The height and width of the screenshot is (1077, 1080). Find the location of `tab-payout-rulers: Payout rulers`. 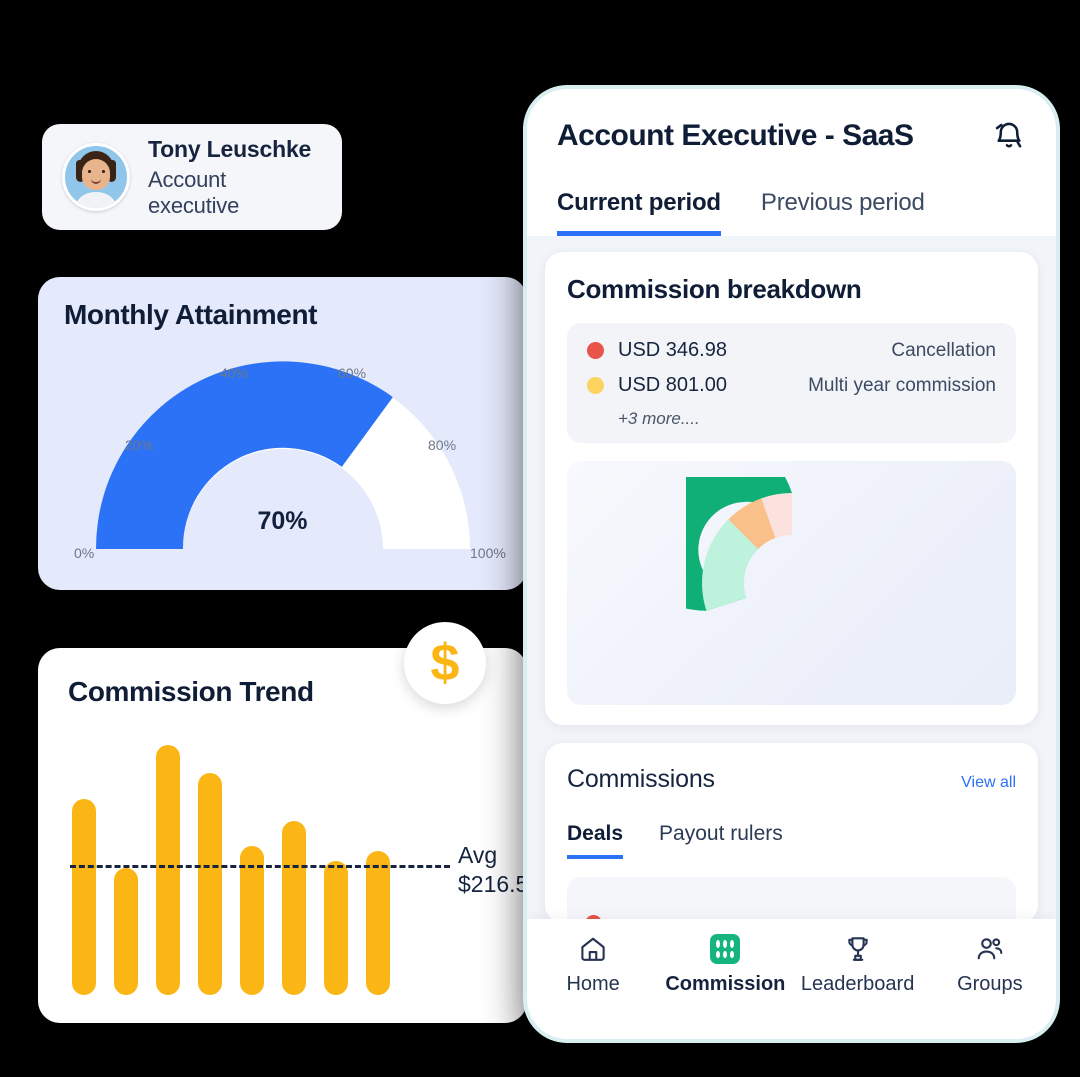

tab-payout-rulers: Payout rulers is located at coordinates (721, 840).